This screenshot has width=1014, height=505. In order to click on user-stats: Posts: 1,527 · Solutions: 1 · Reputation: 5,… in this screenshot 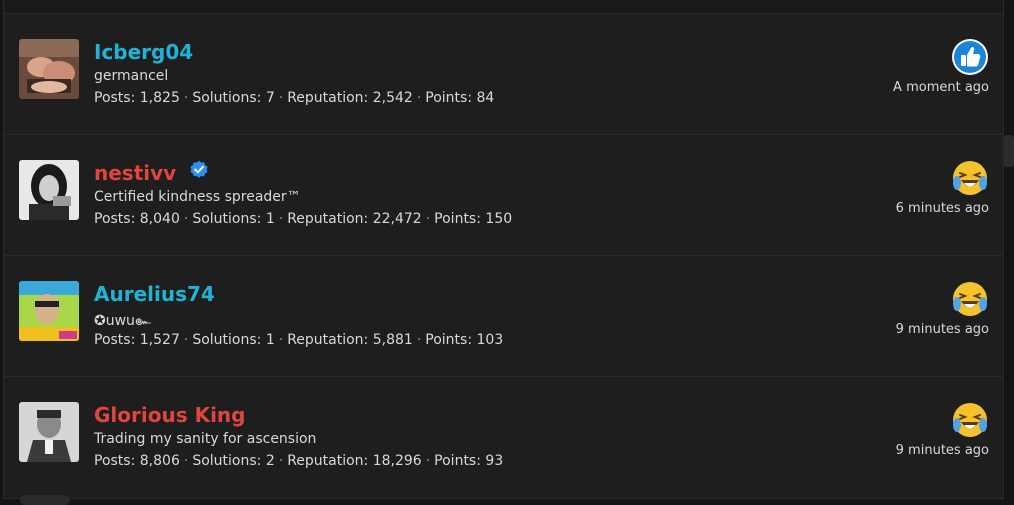, I will do `click(299, 340)`.